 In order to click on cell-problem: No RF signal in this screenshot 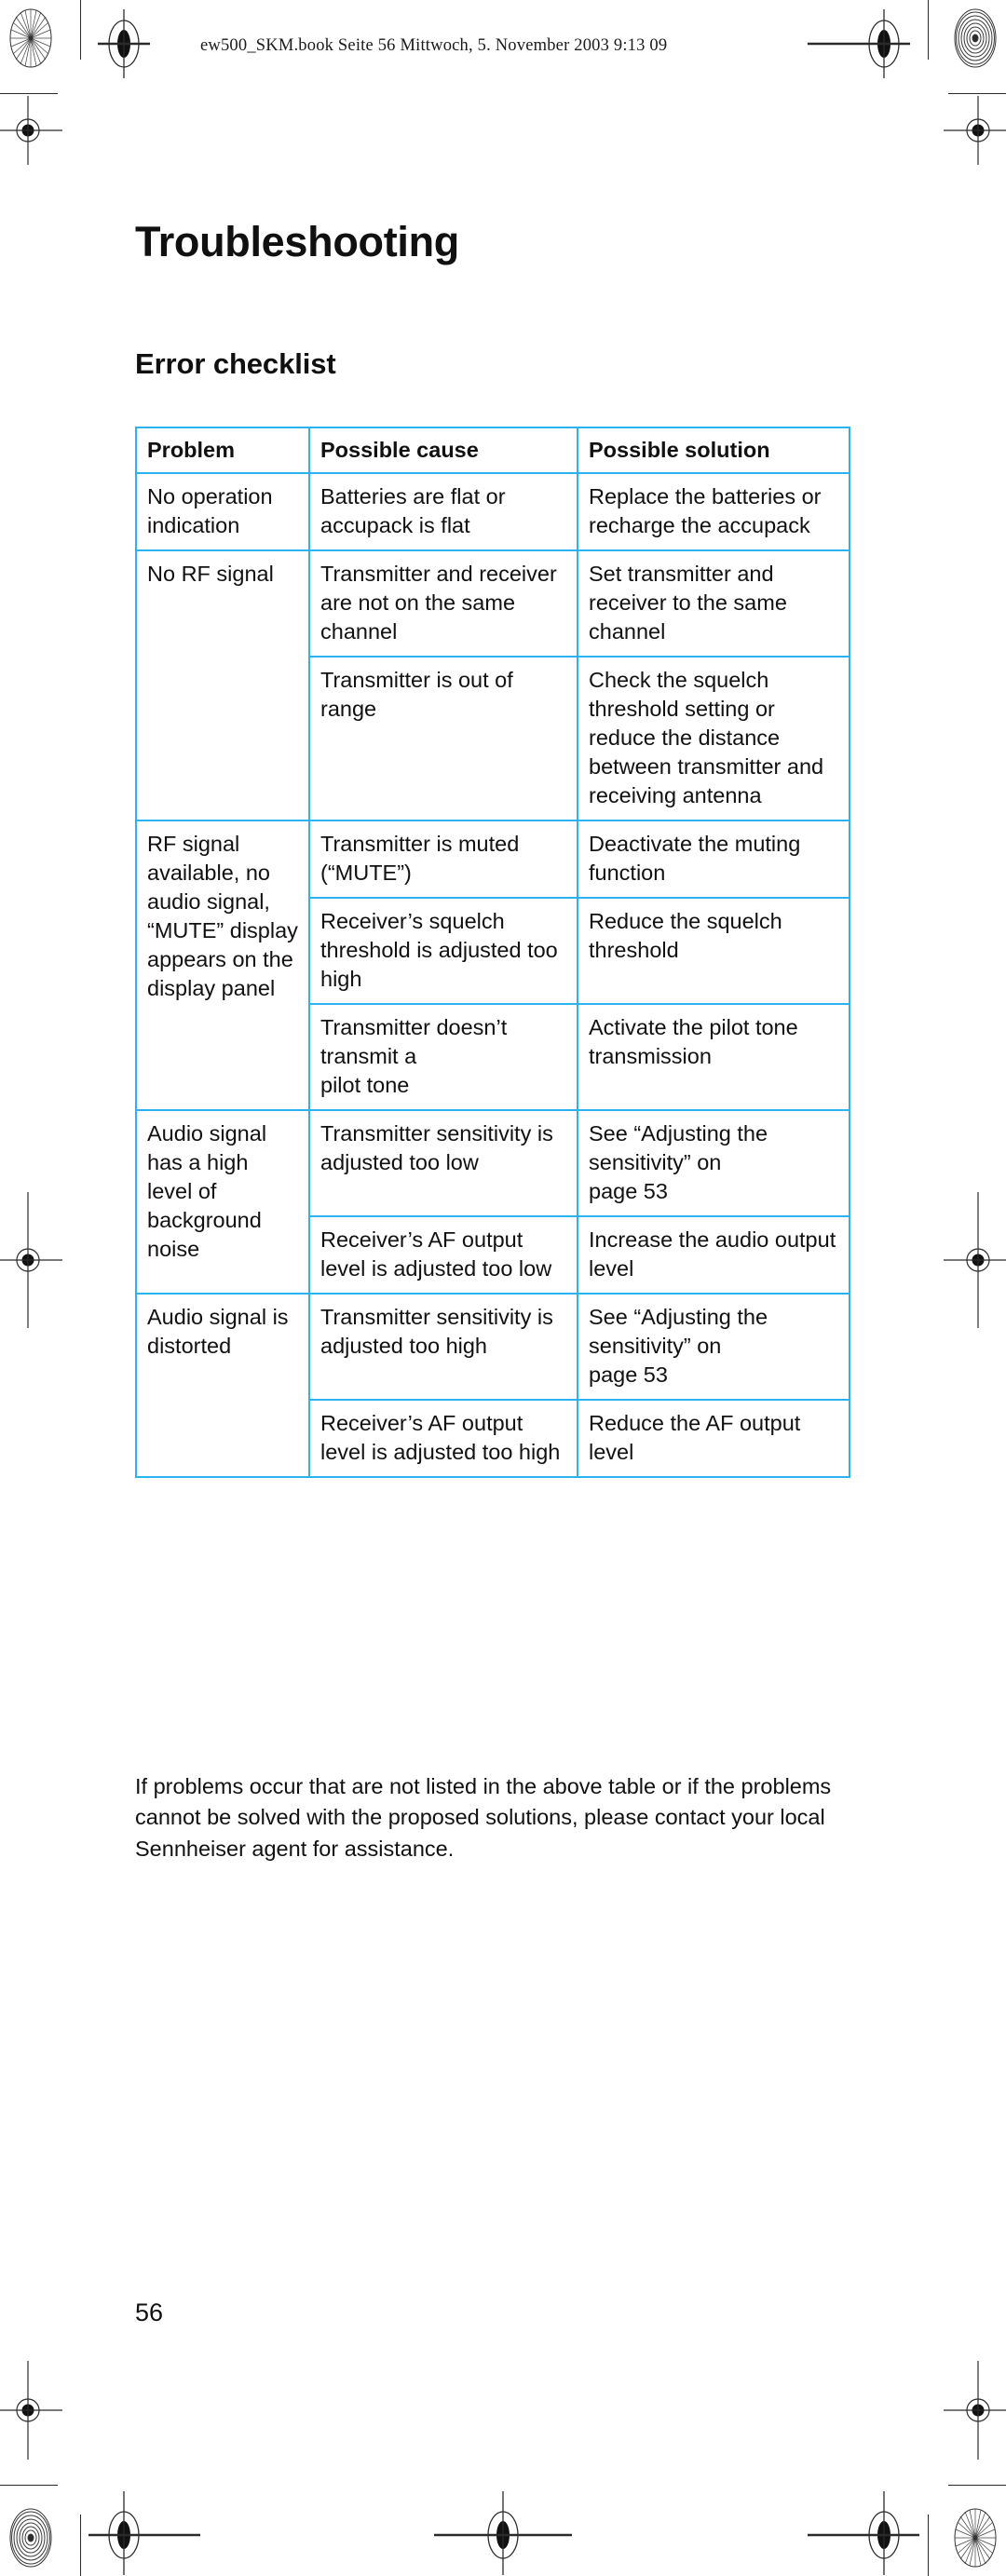, I will do `click(222, 685)`.